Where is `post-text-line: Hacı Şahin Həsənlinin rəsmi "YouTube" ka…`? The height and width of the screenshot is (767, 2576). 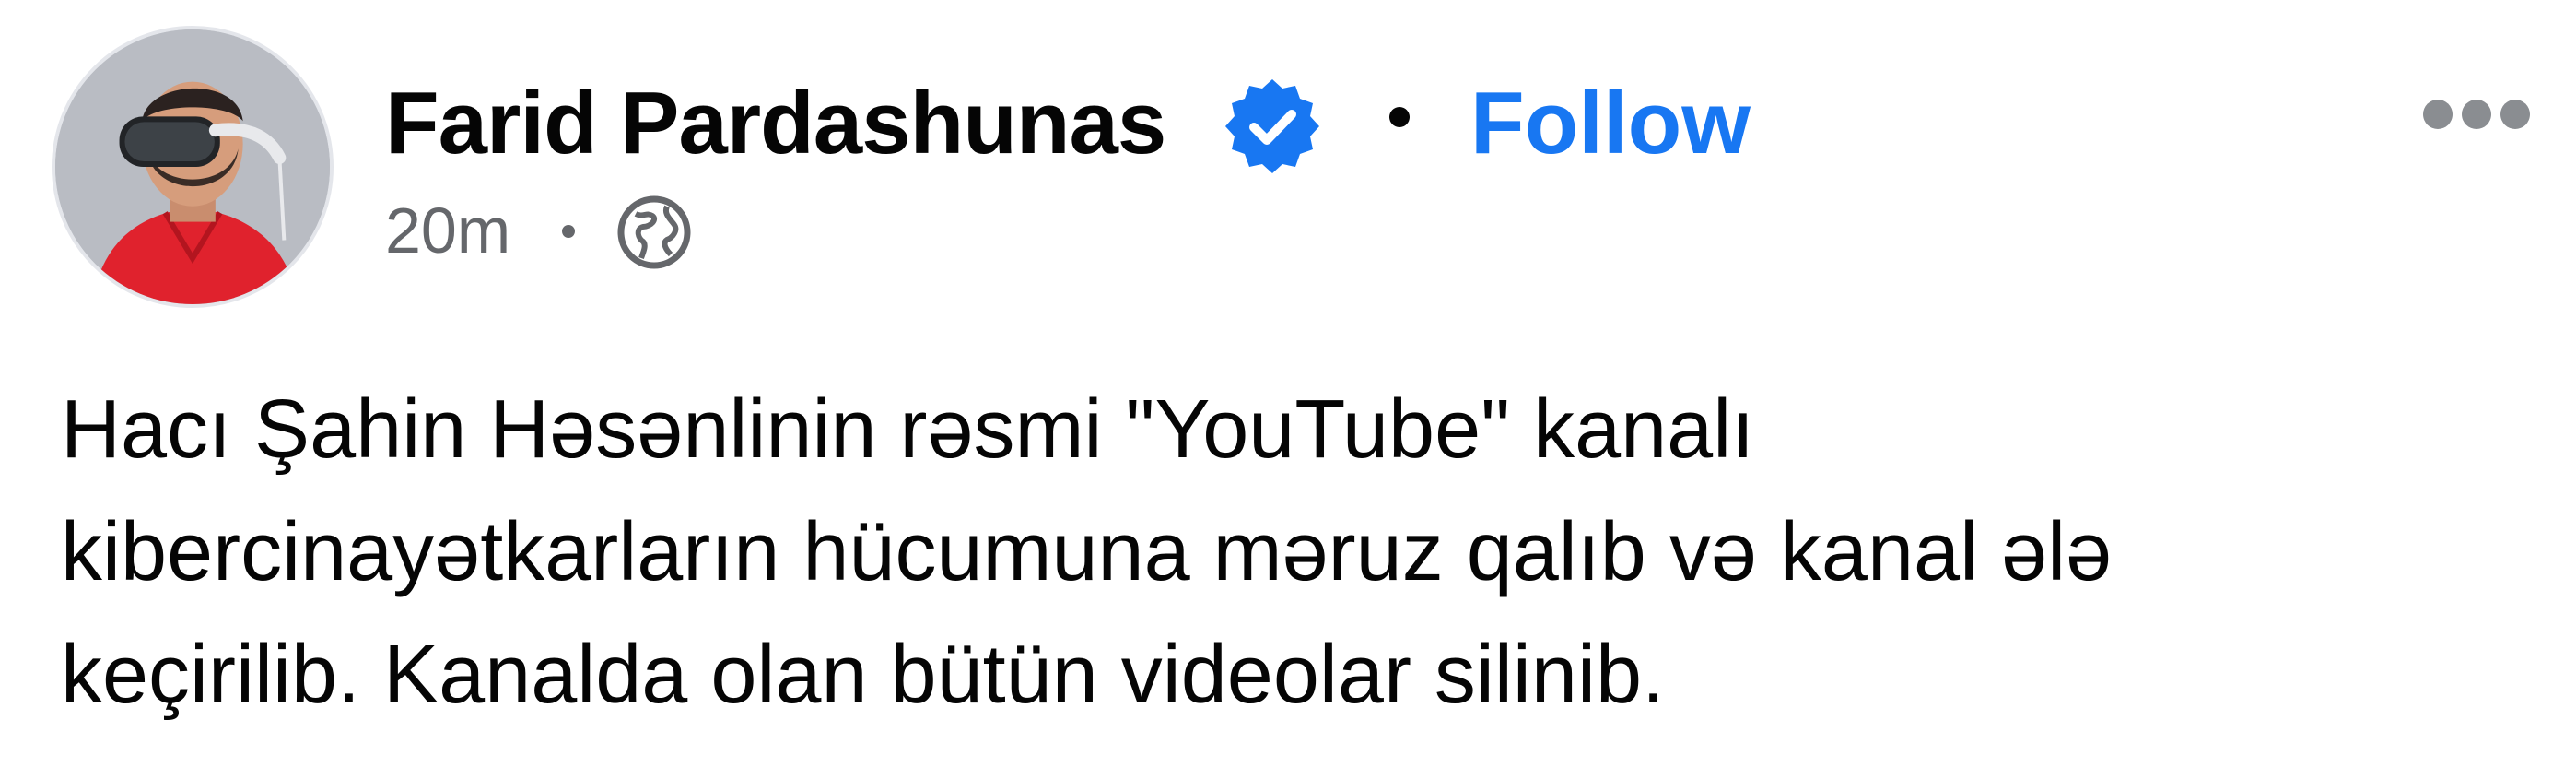 post-text-line: Hacı Şahin Həsənlinin rəsmi "YouTube" ka… is located at coordinates (908, 430).